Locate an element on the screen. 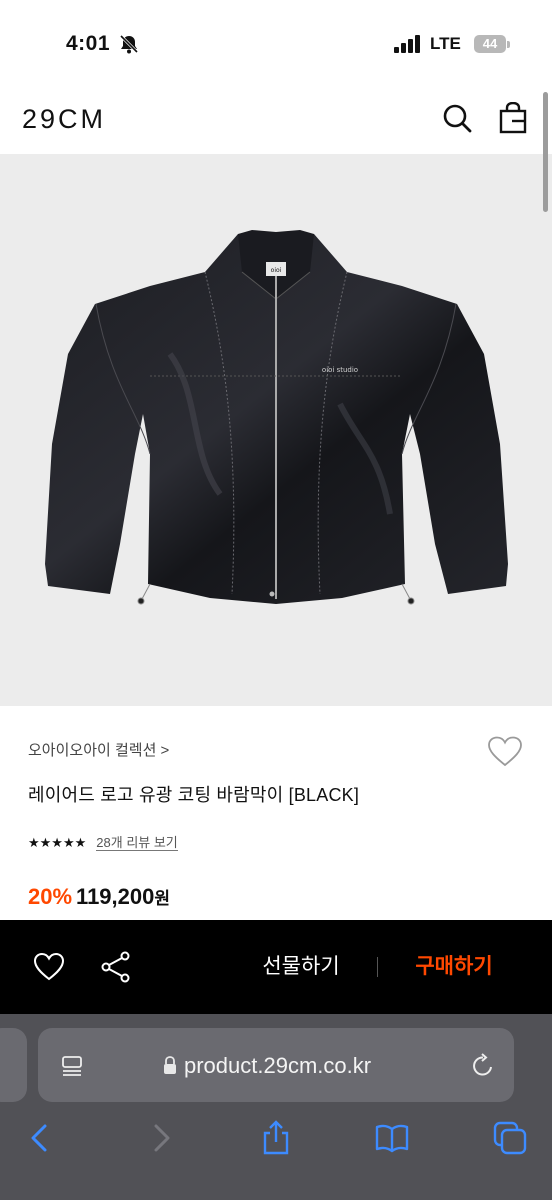 The image size is (552, 1200). address-bar: product.29cm.co.kr is located at coordinates (276, 1065).